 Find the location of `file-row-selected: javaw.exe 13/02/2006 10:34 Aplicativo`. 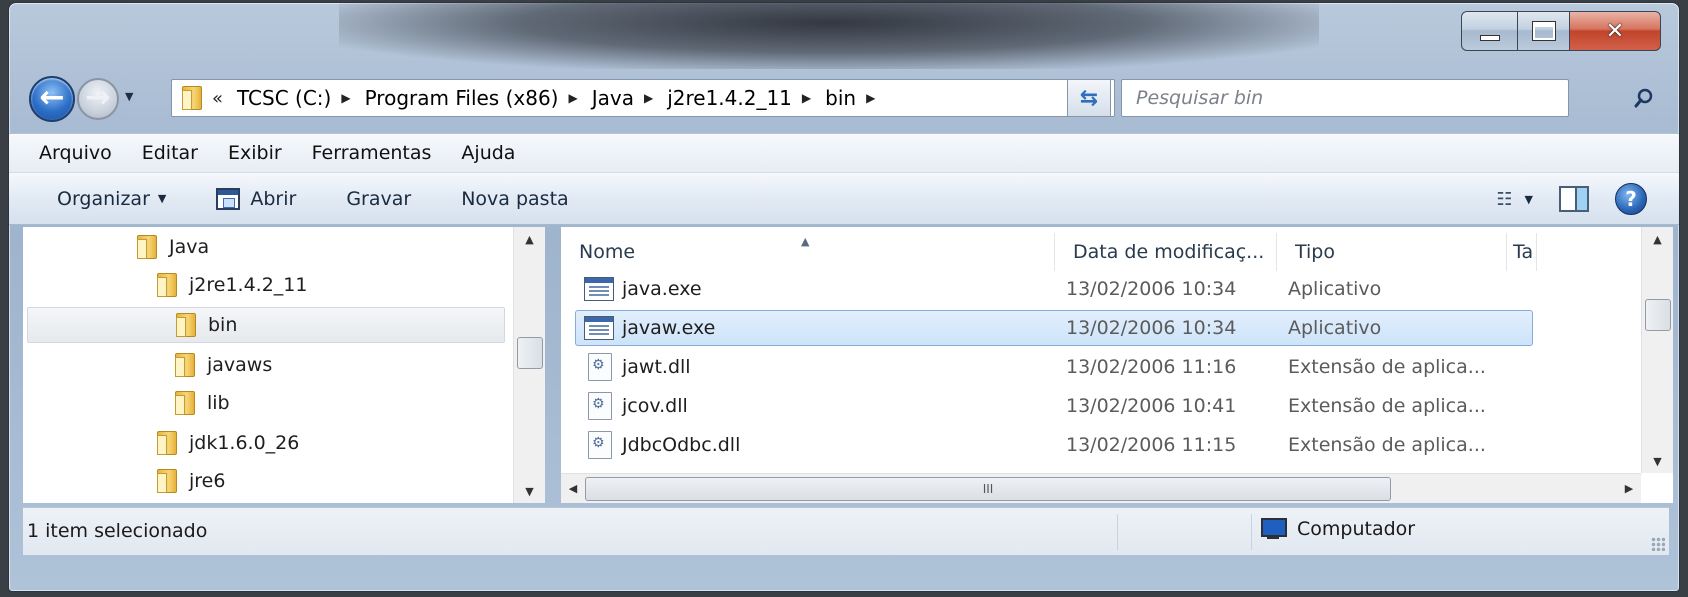

file-row-selected: javaw.exe 13/02/2006 10:34 Aplicativo is located at coordinates (1054, 328).